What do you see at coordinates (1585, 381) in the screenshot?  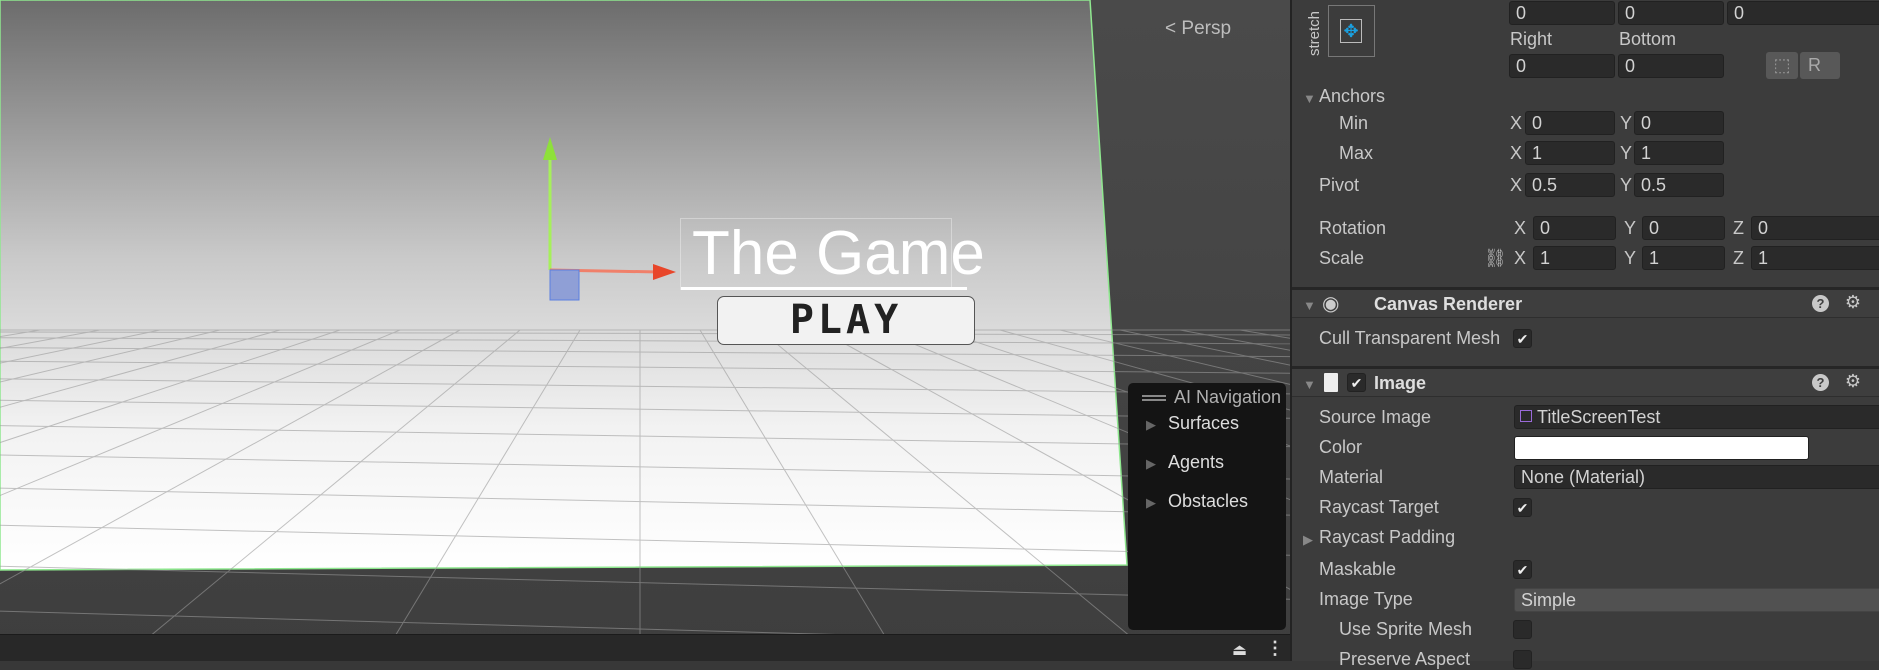 I see `image-header: ▼ ✔ Image ? ⚙` at bounding box center [1585, 381].